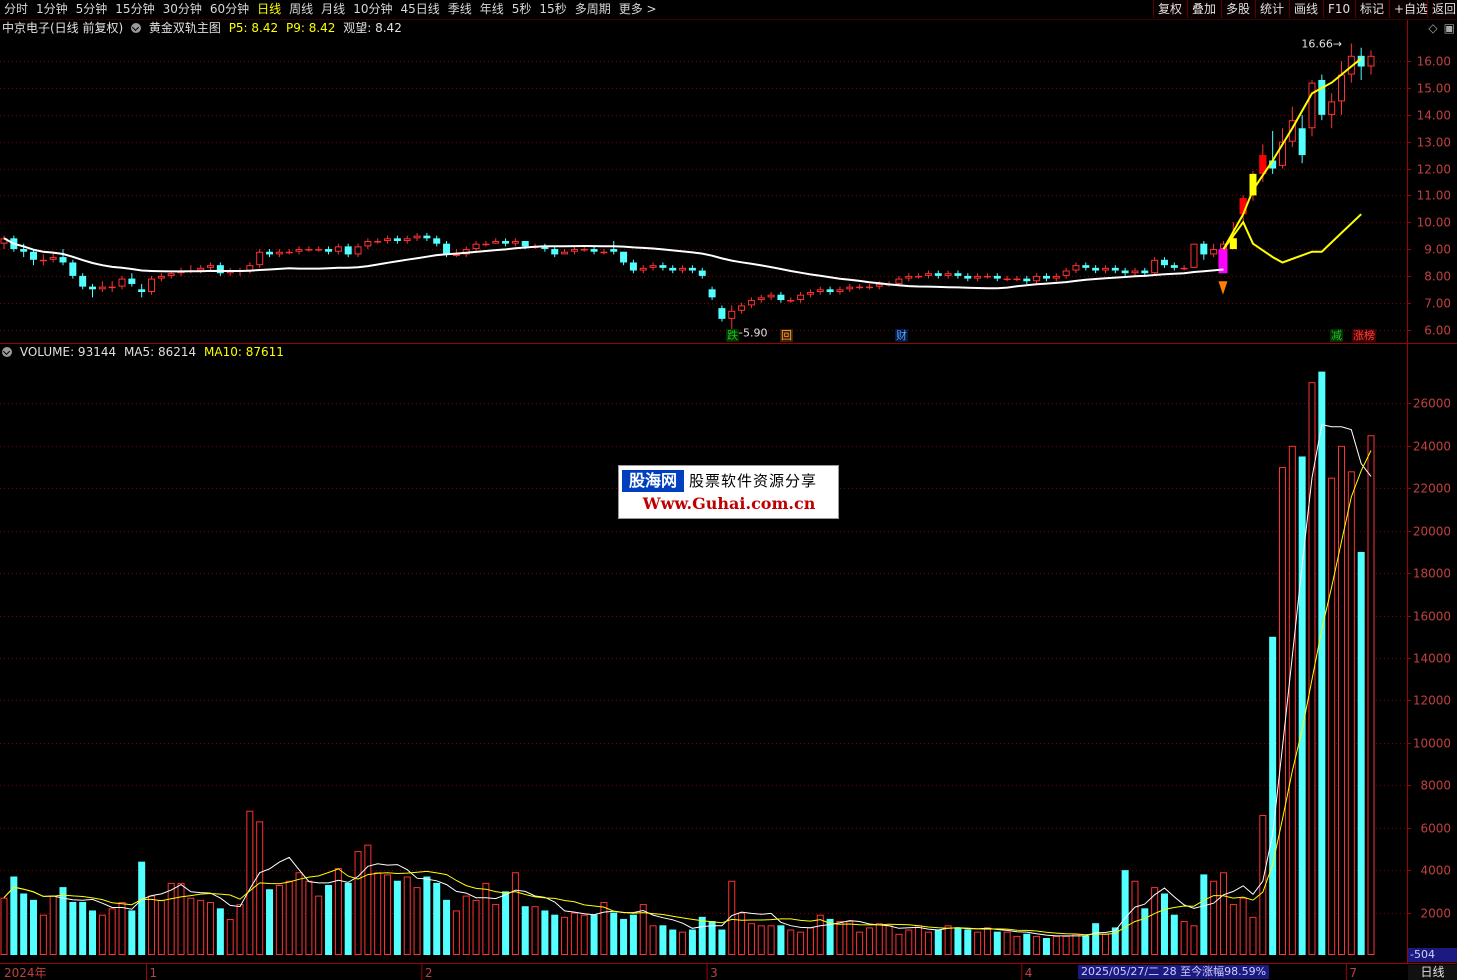 This screenshot has width=1457, height=980. What do you see at coordinates (229, 9) in the screenshot?
I see `tab-5: 60分钟` at bounding box center [229, 9].